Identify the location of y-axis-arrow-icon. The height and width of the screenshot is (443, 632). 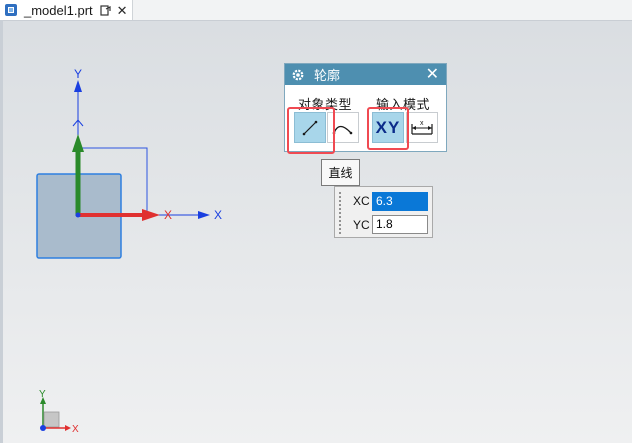
(78, 86).